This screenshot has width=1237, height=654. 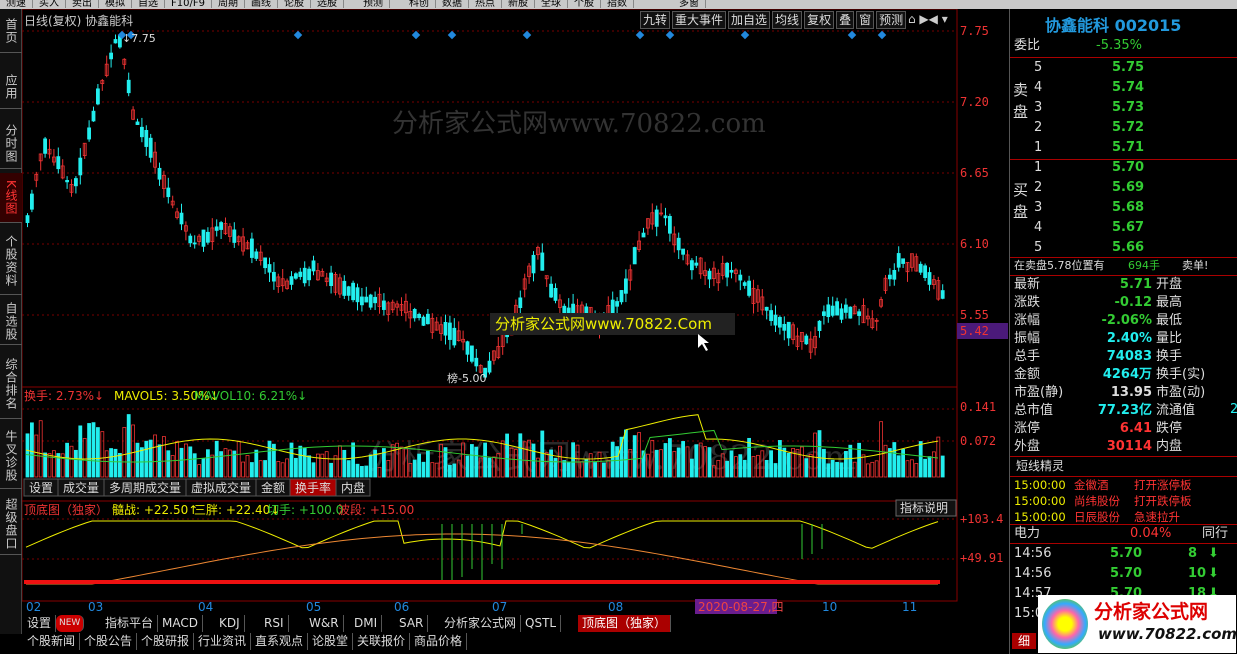 What do you see at coordinates (313, 487) in the screenshot?
I see `volume-tab-label: 换手率` at bounding box center [313, 487].